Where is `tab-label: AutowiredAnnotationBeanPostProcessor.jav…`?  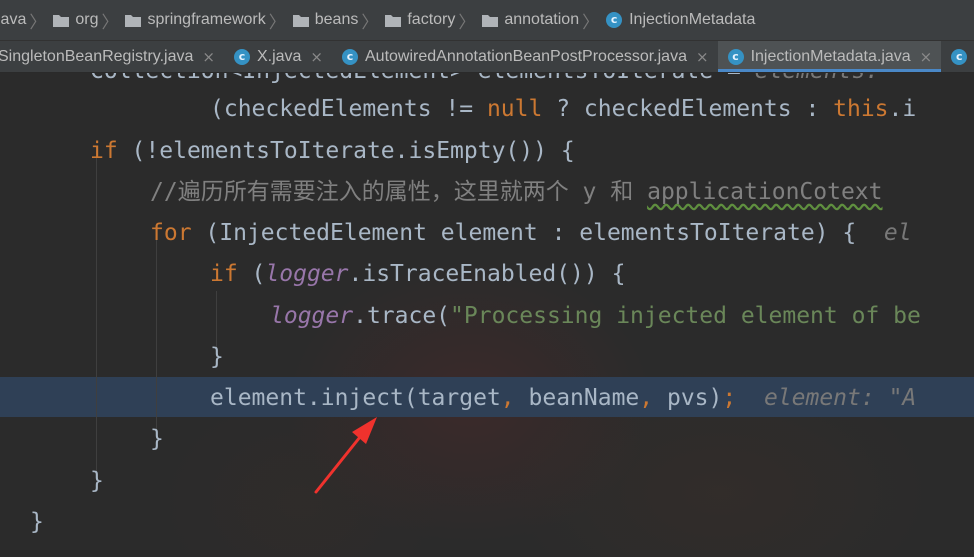
tab-label: AutowiredAnnotationBeanPostProcessor.jav… is located at coordinates (526, 56).